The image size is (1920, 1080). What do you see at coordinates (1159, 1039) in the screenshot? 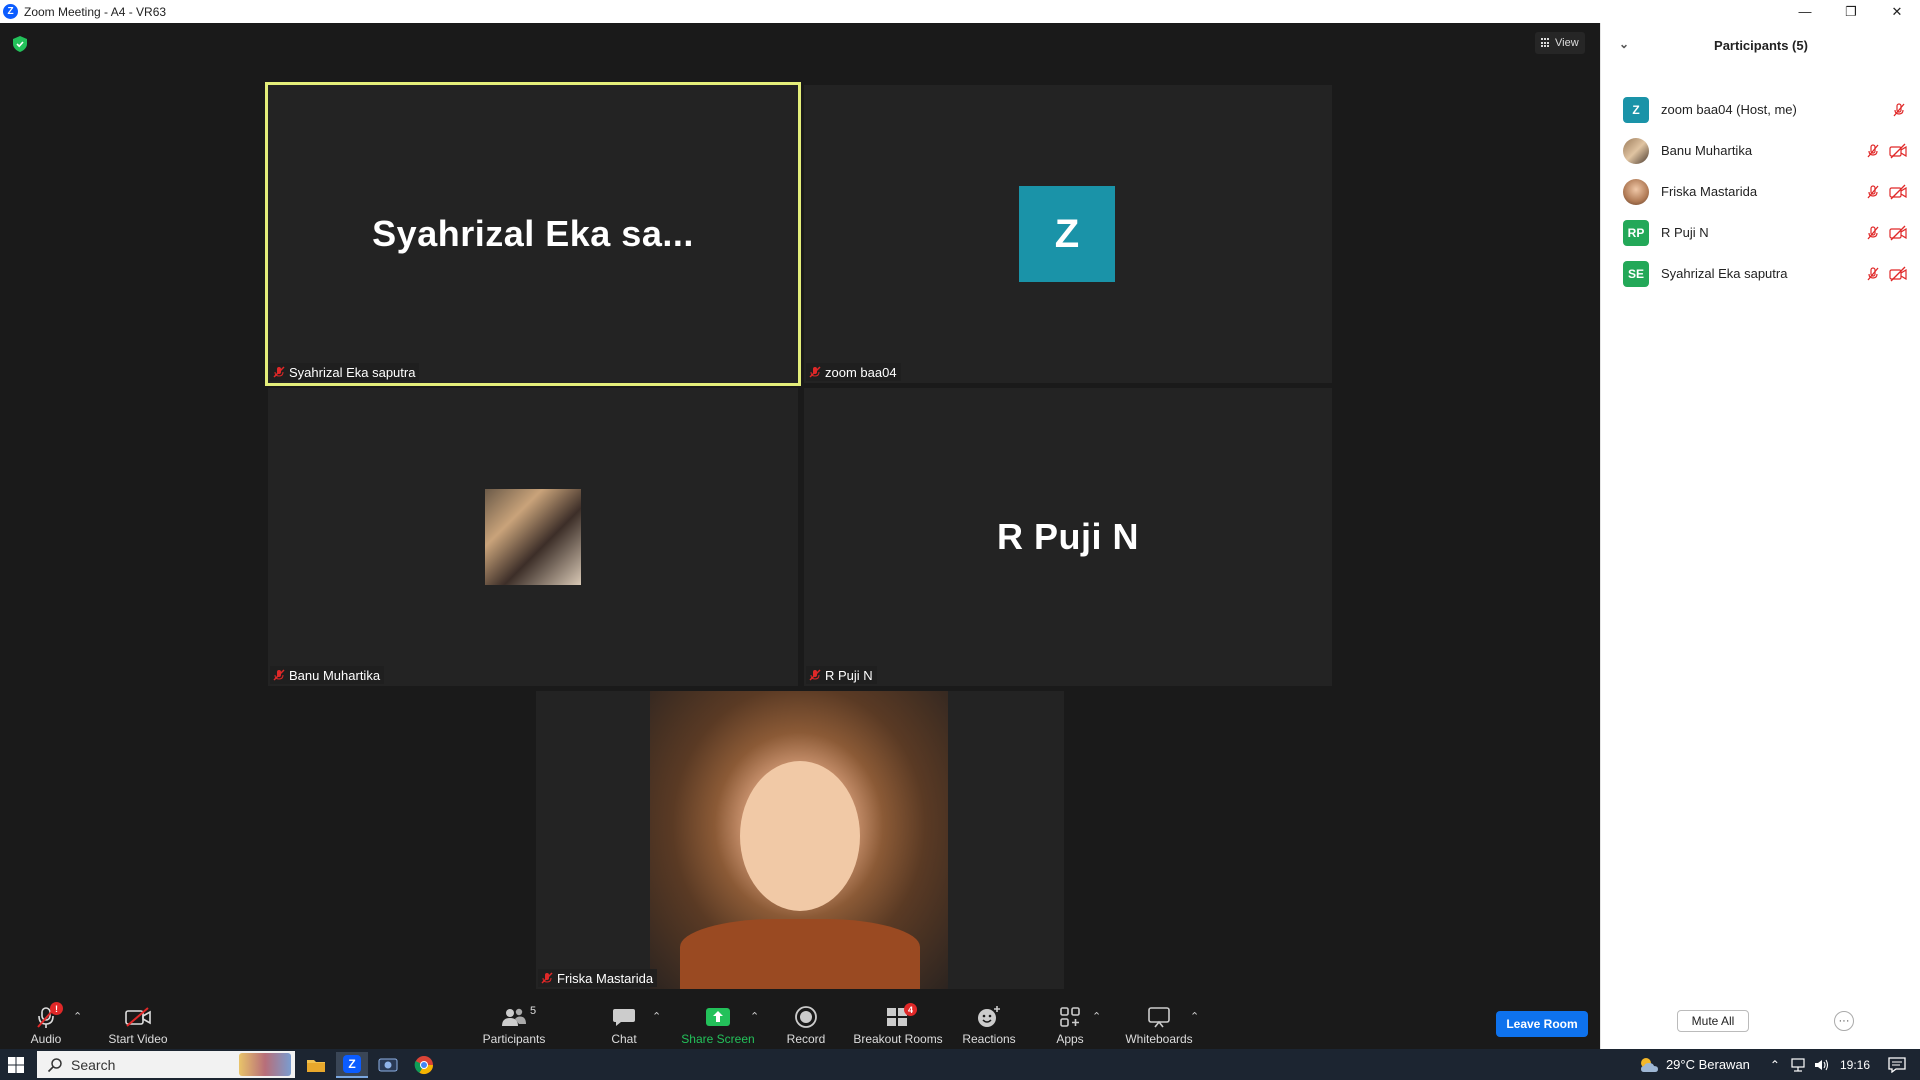
I see `whiteboards-label: Whiteboards` at bounding box center [1159, 1039].